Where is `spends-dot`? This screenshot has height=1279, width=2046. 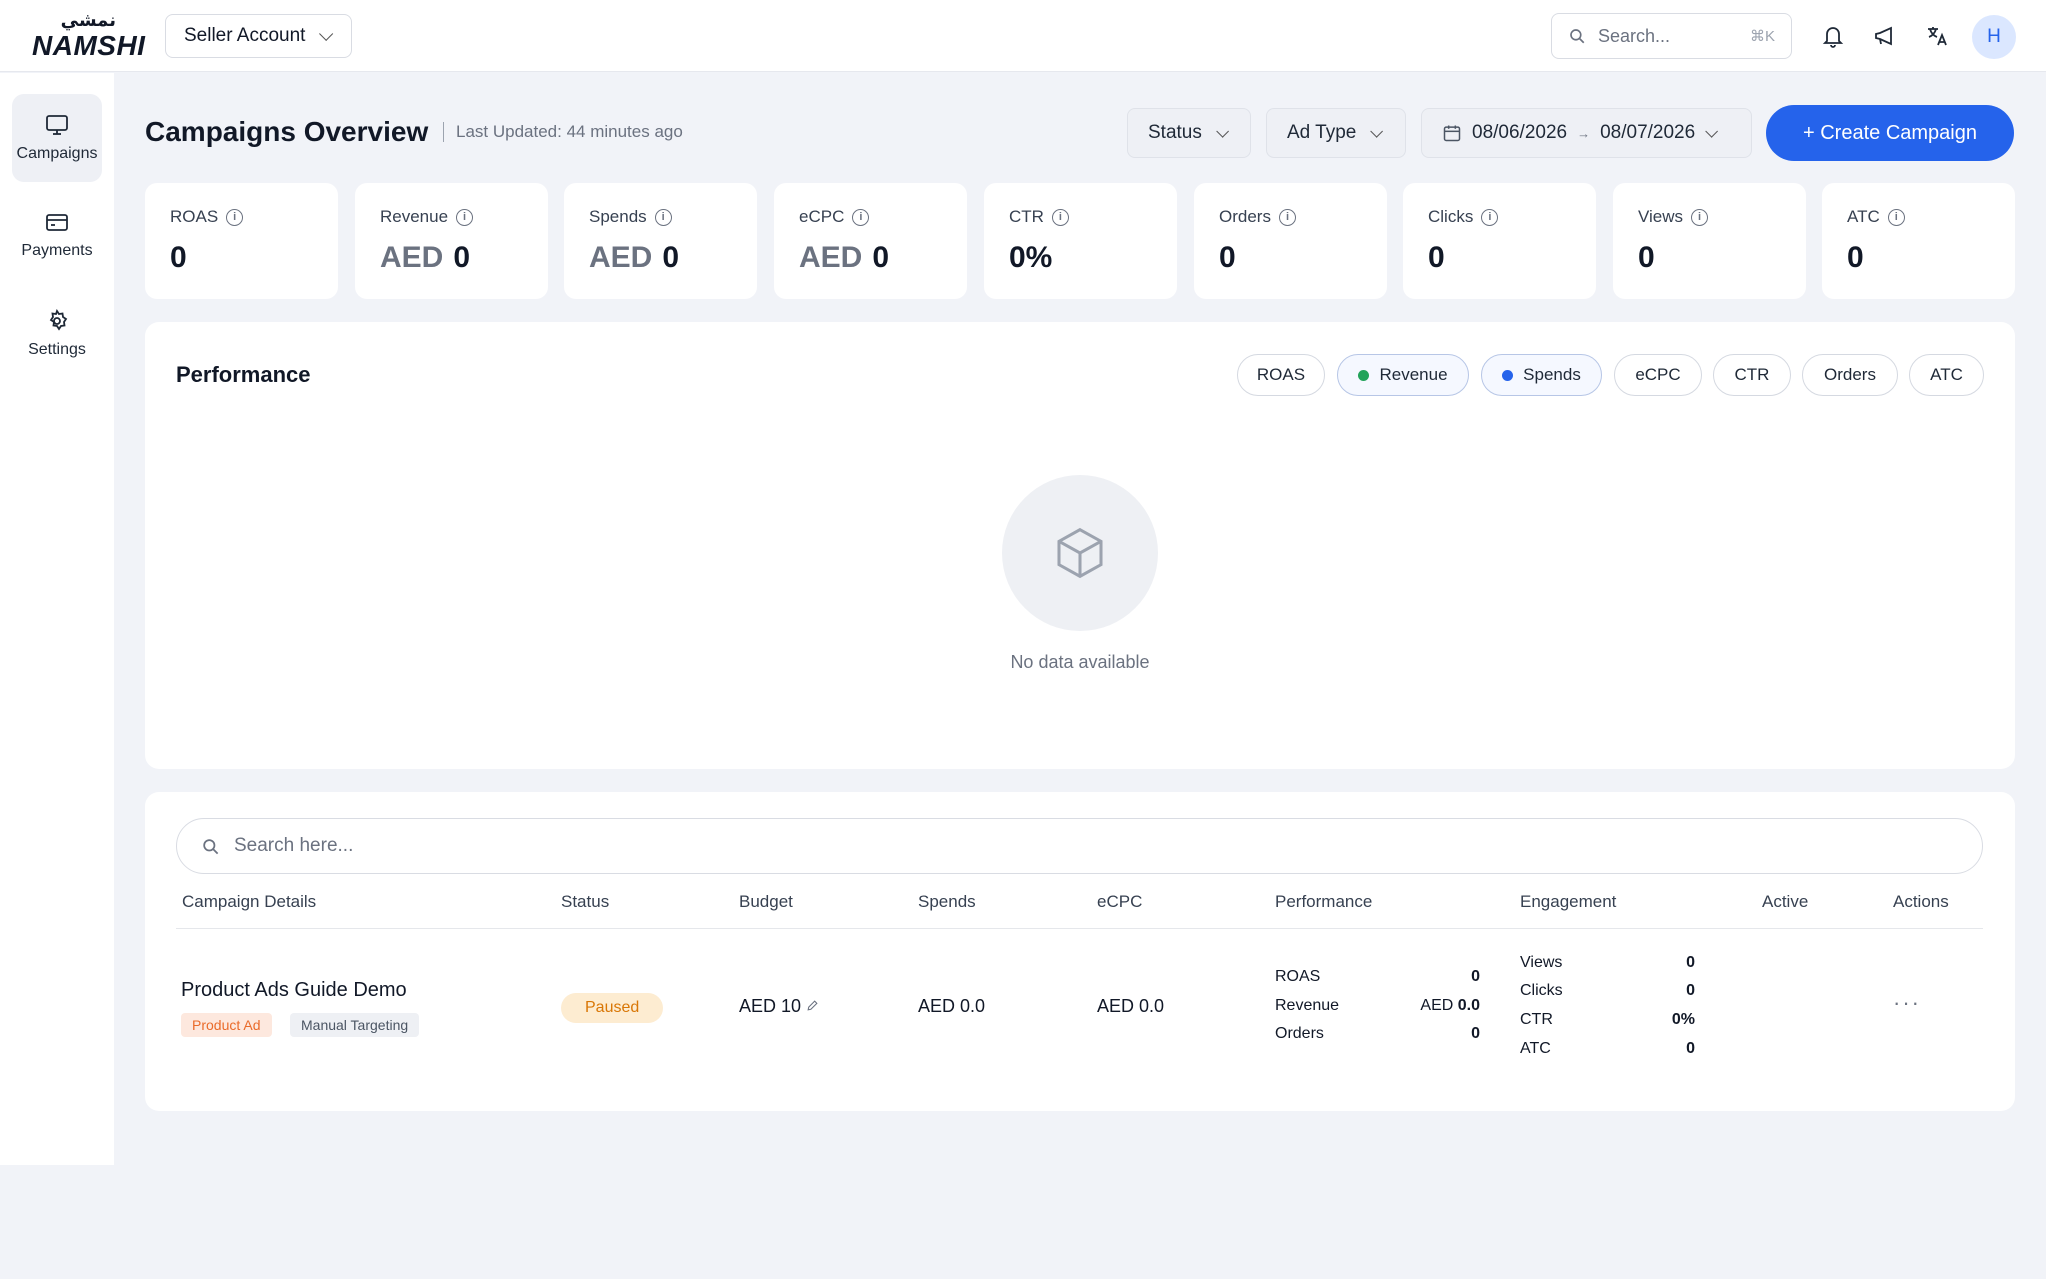
spends-dot is located at coordinates (1508, 375).